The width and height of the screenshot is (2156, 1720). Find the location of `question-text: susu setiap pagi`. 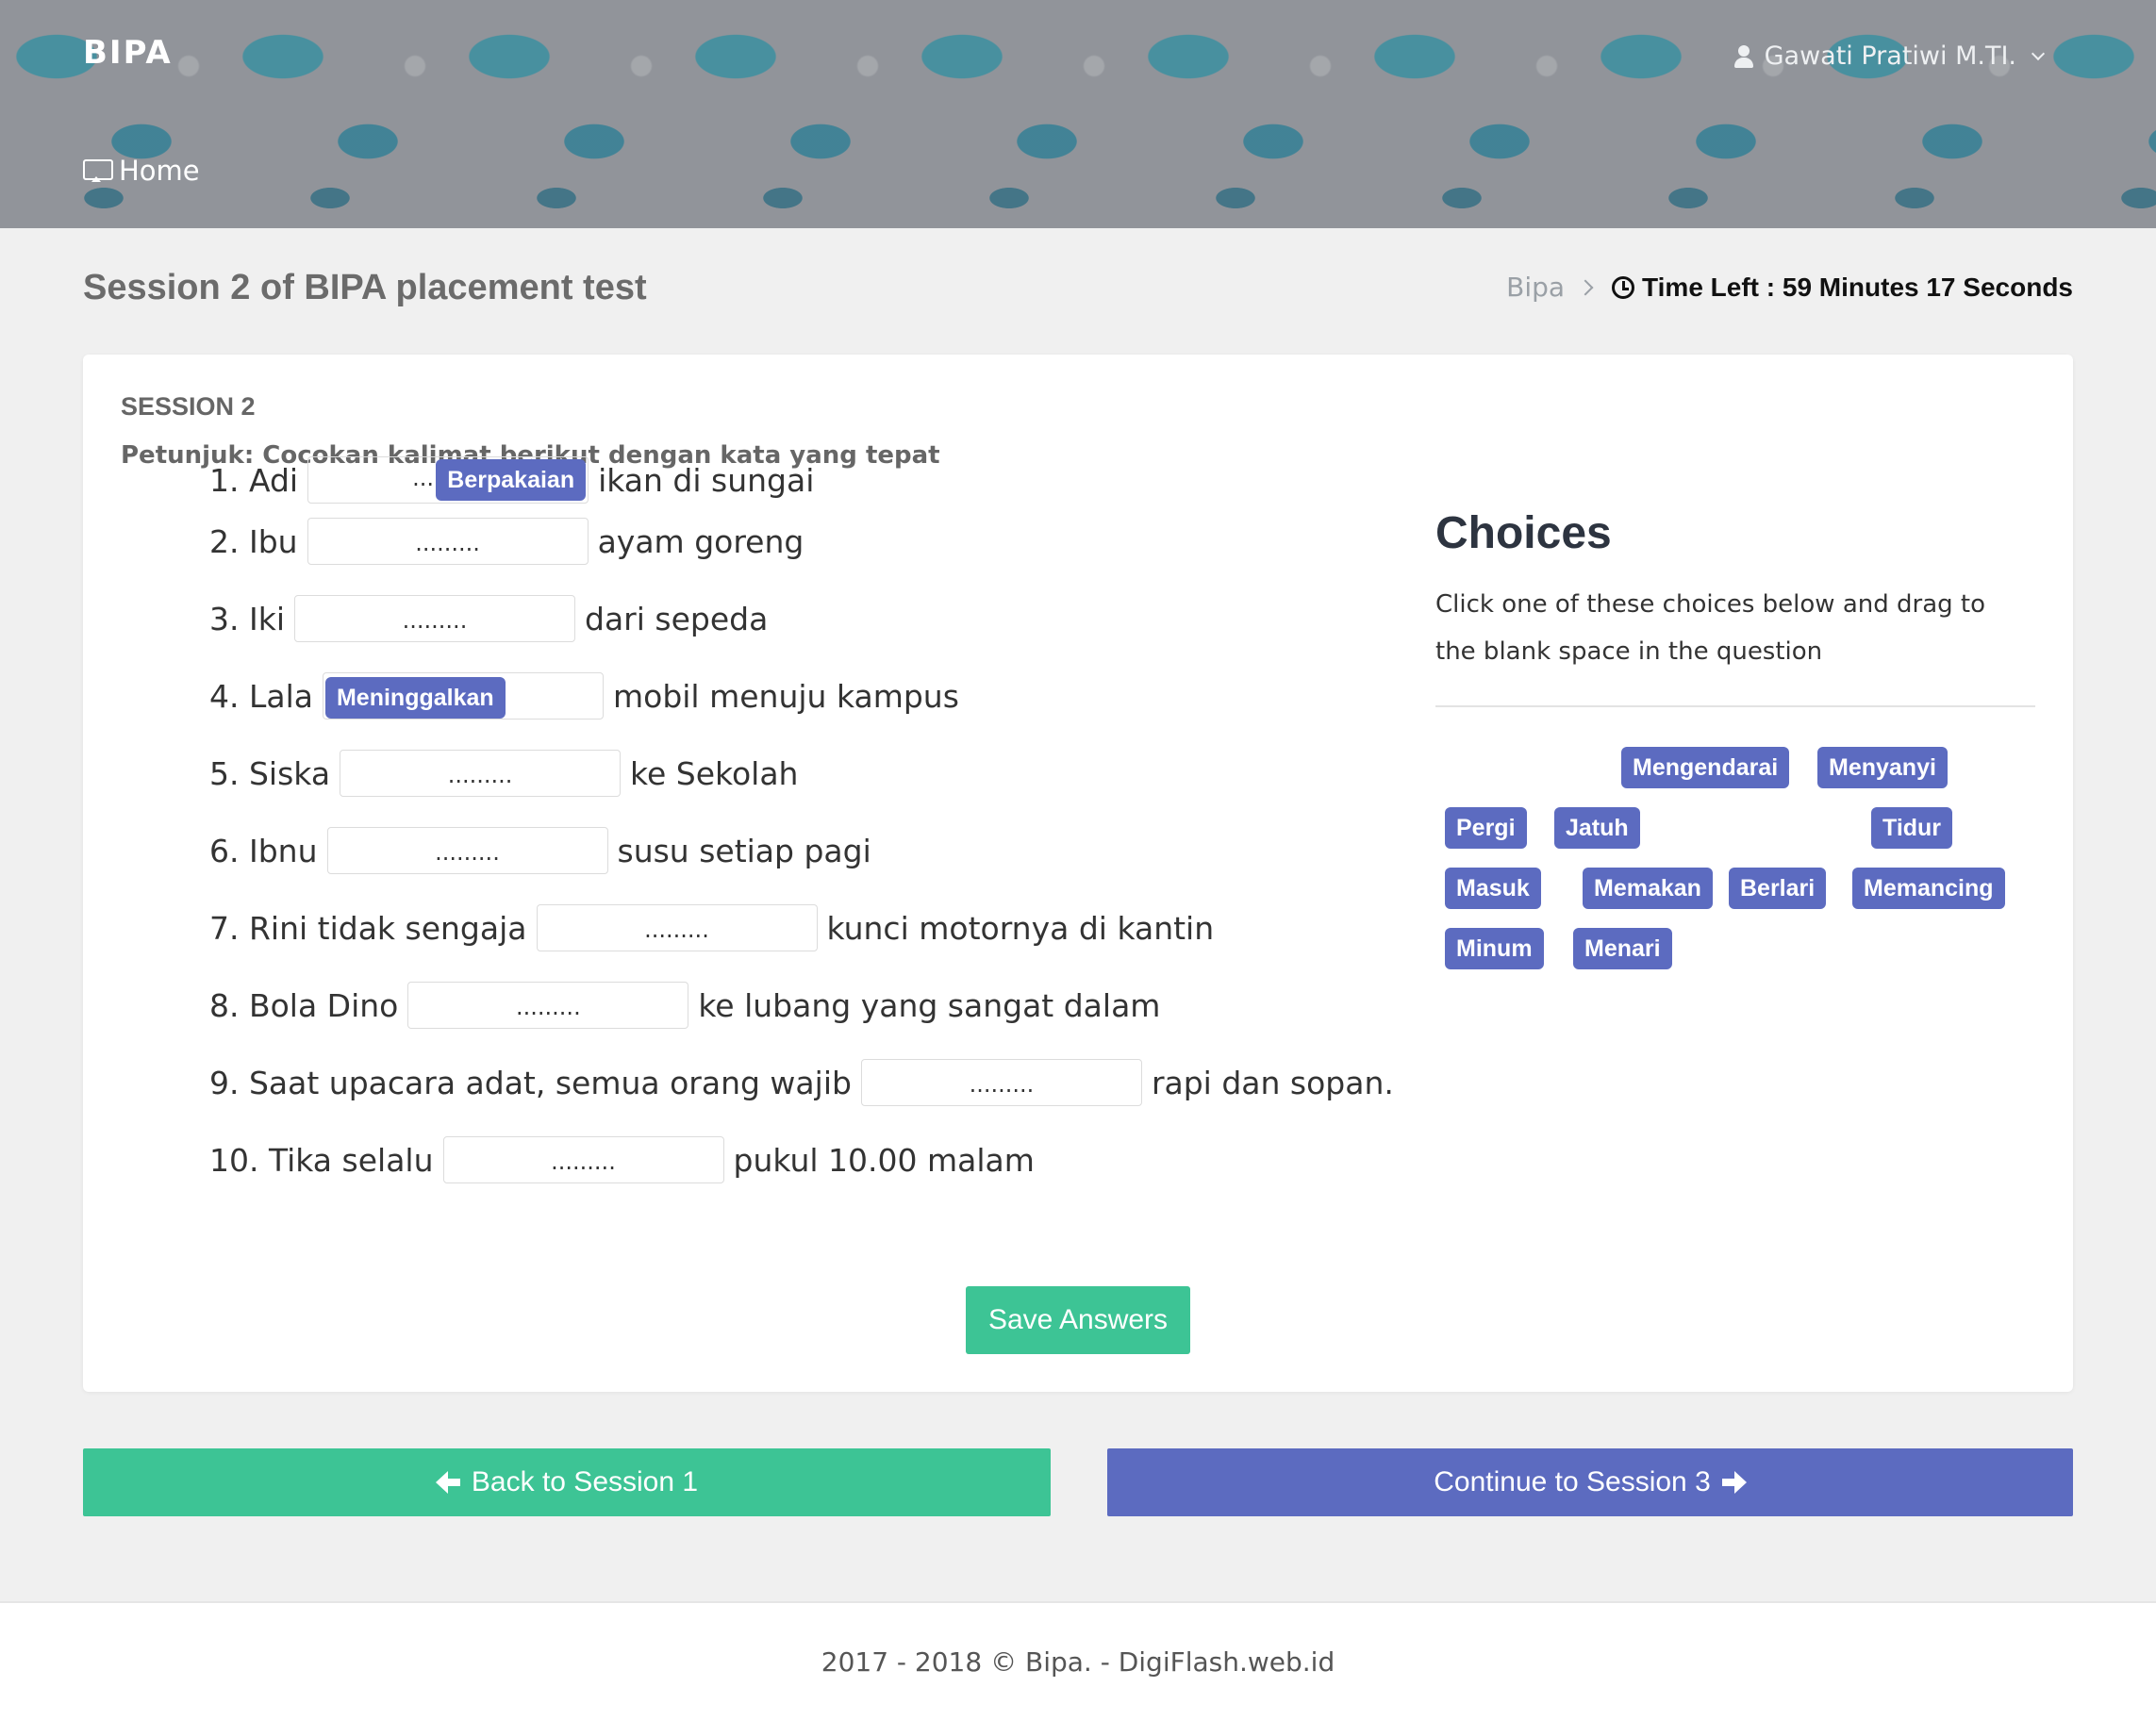

question-text: susu setiap pagi is located at coordinates (744, 850).